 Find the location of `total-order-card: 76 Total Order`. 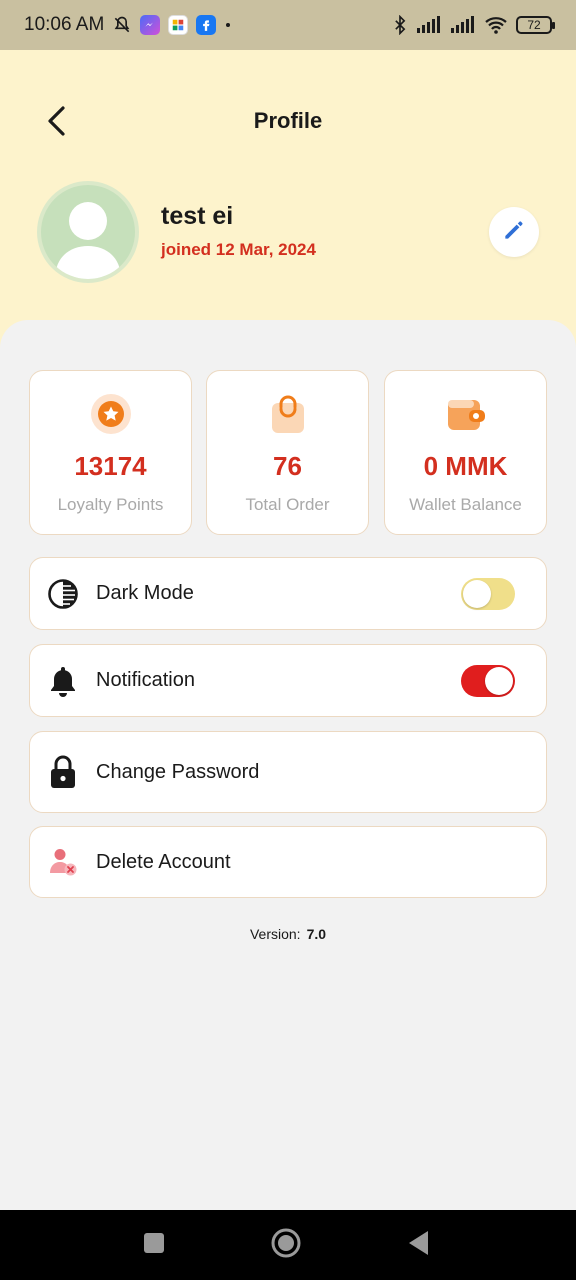

total-order-card: 76 Total Order is located at coordinates (287, 452).